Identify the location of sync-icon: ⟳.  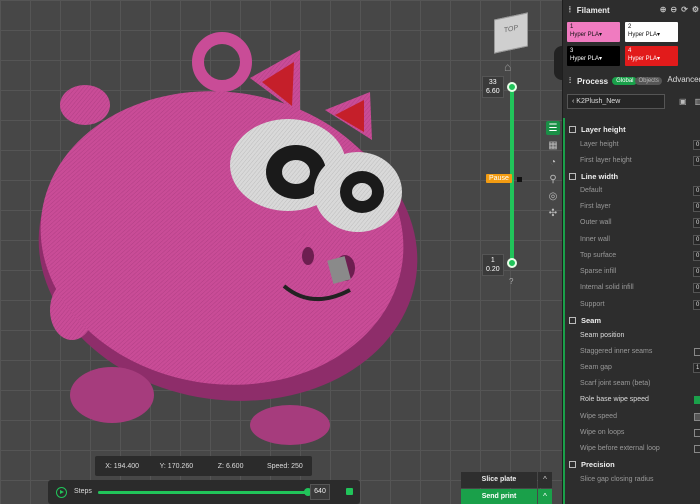
(684, 9).